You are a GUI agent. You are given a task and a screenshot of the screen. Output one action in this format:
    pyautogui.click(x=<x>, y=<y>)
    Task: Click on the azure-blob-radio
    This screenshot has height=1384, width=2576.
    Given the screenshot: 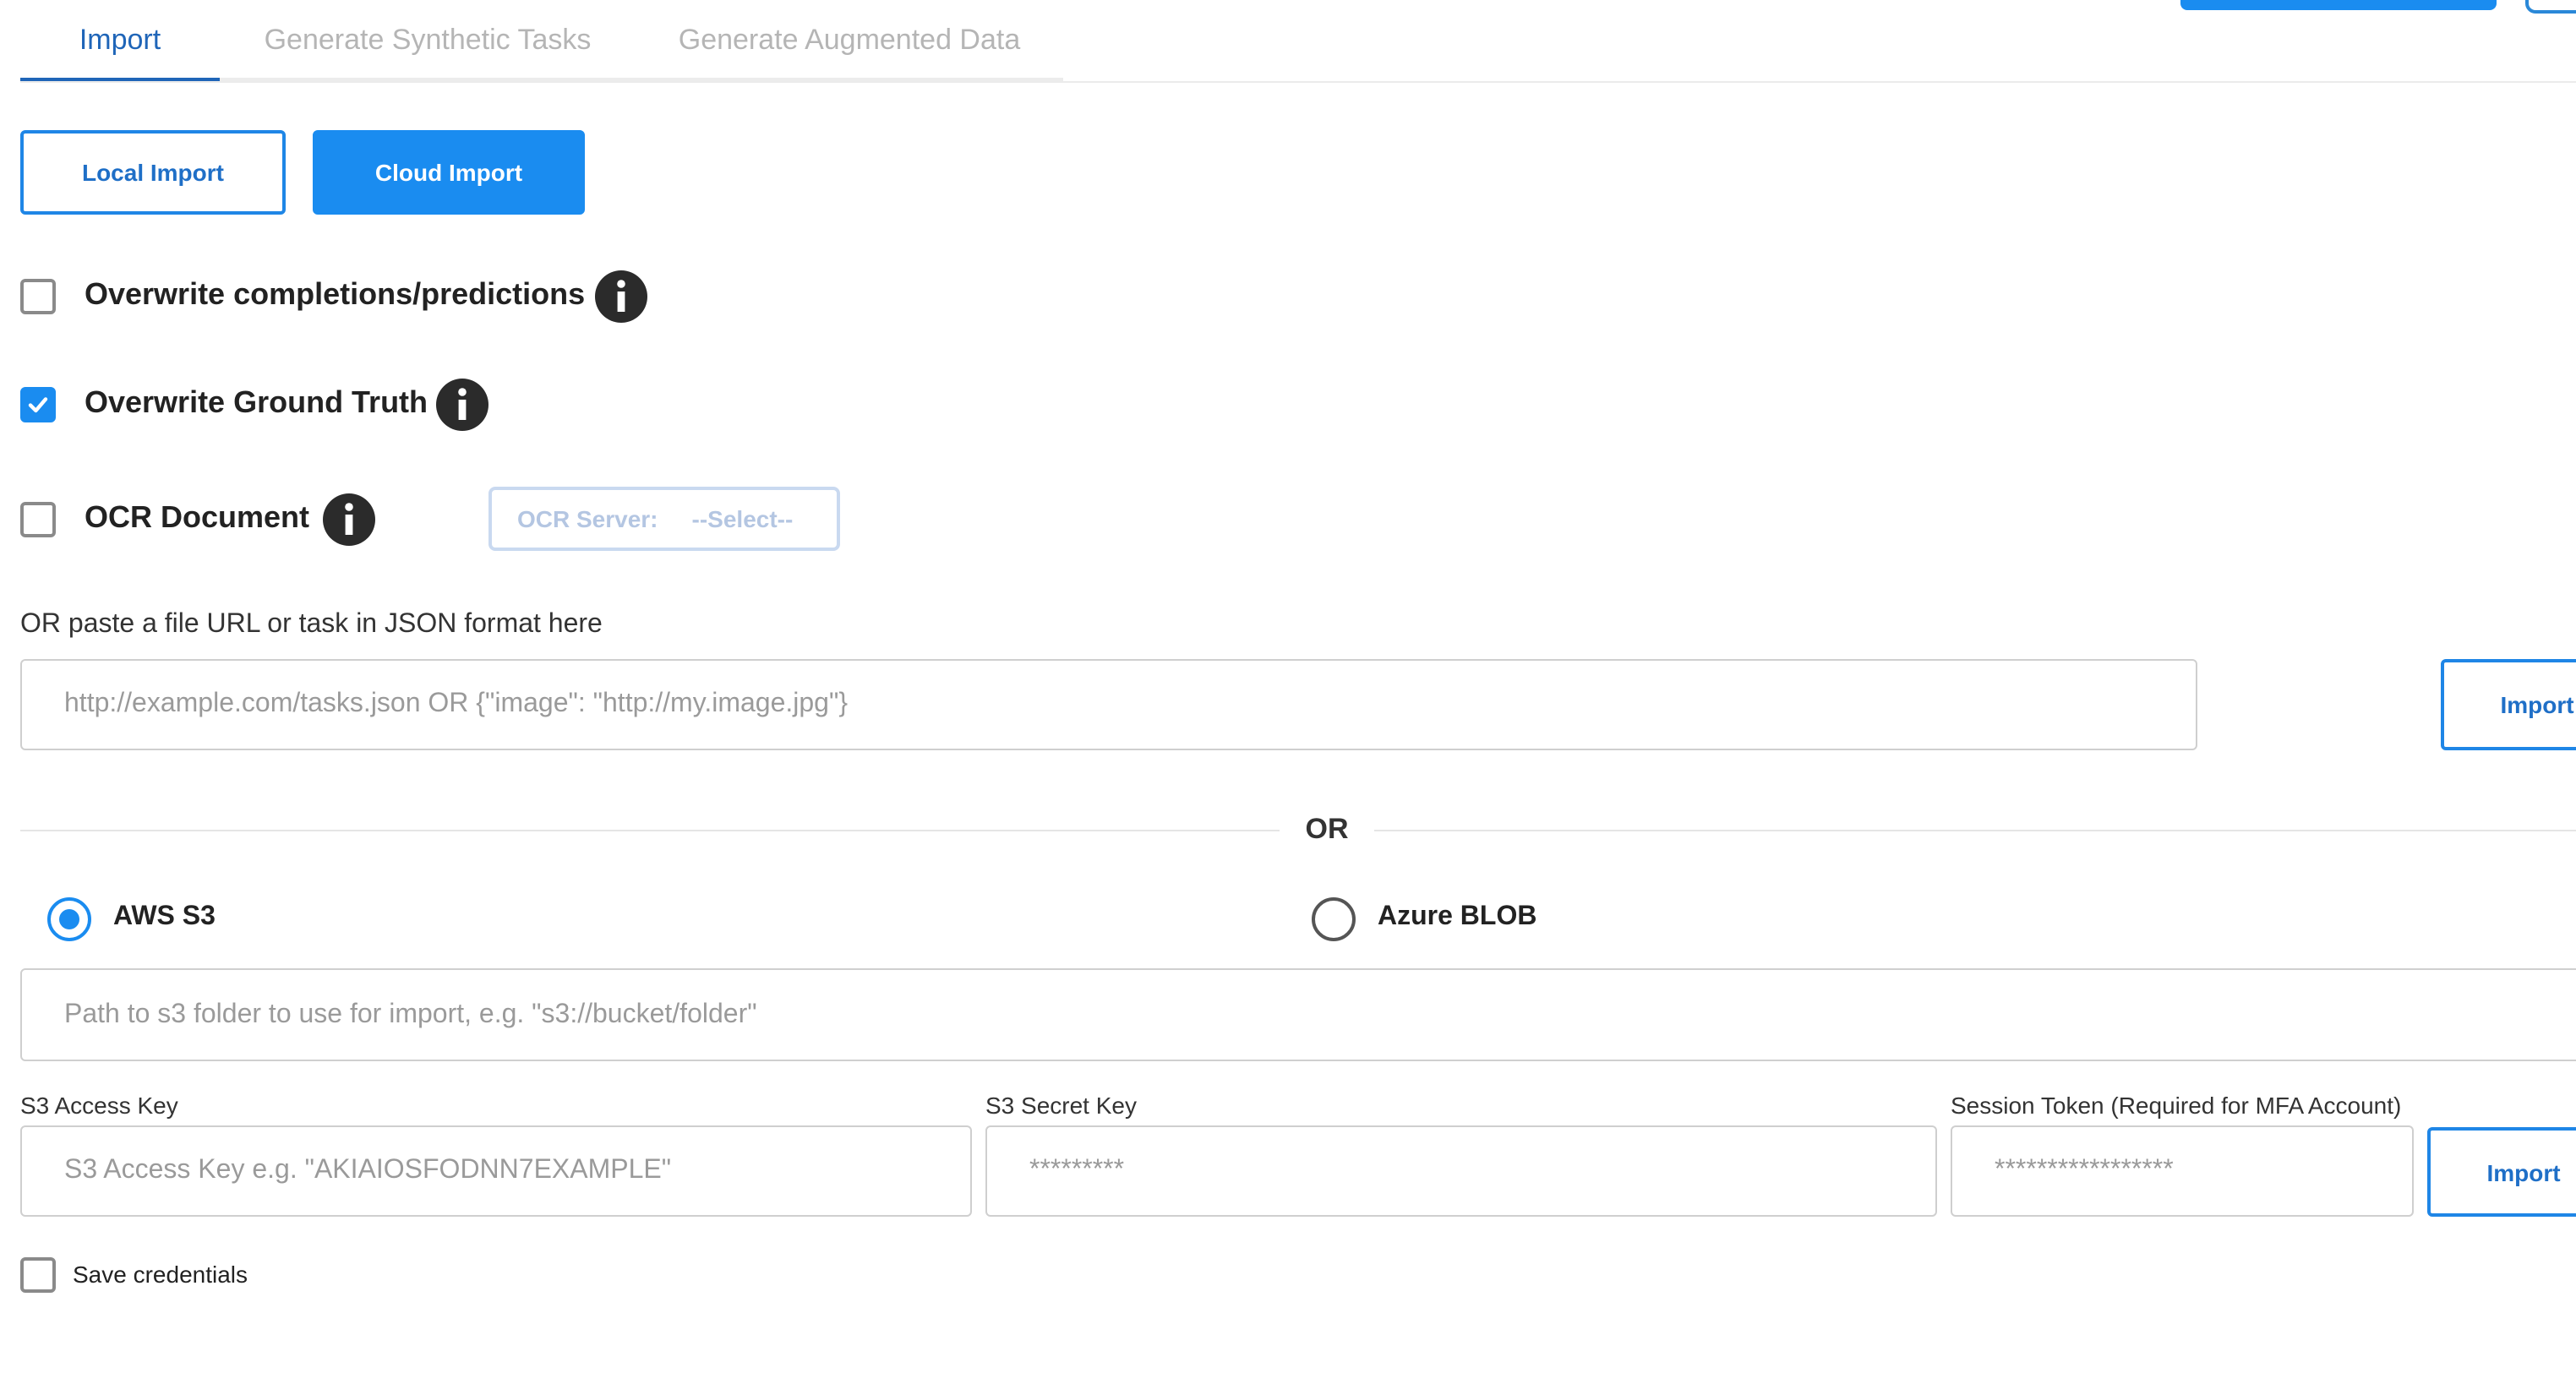 What is the action you would take?
    pyautogui.click(x=1334, y=919)
    